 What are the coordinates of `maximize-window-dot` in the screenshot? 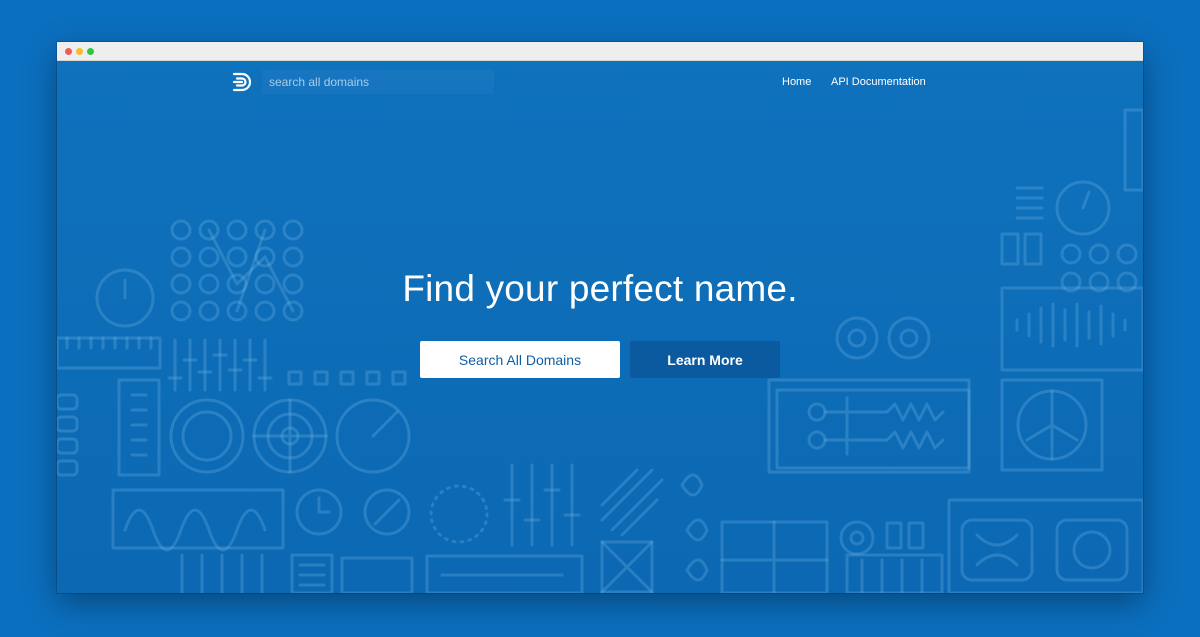 It's located at (90, 51).